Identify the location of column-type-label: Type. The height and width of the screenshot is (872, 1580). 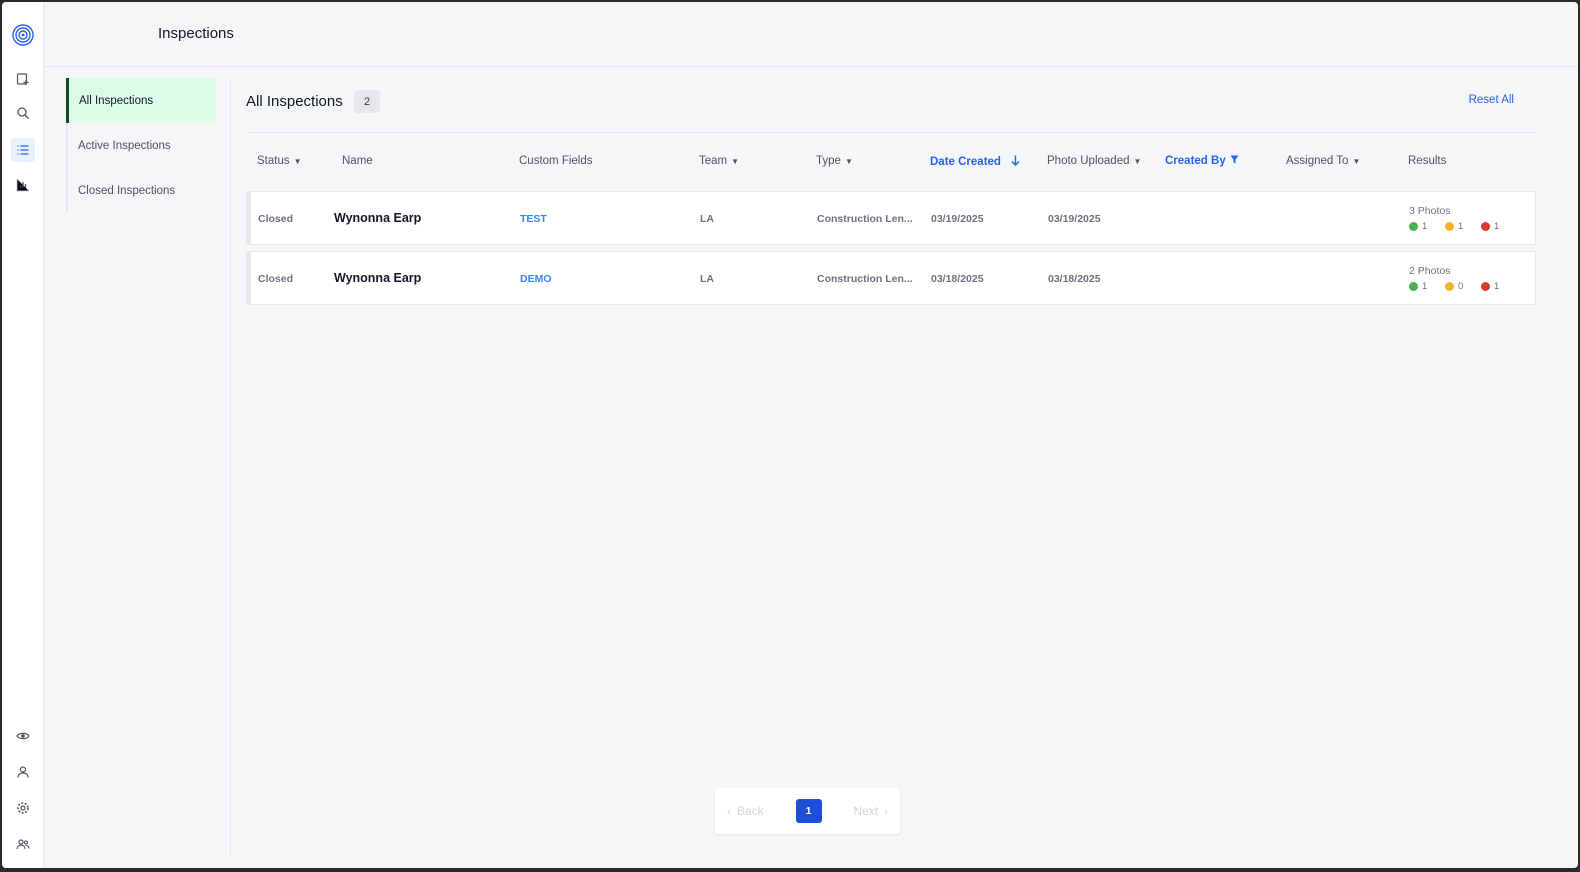
(828, 161).